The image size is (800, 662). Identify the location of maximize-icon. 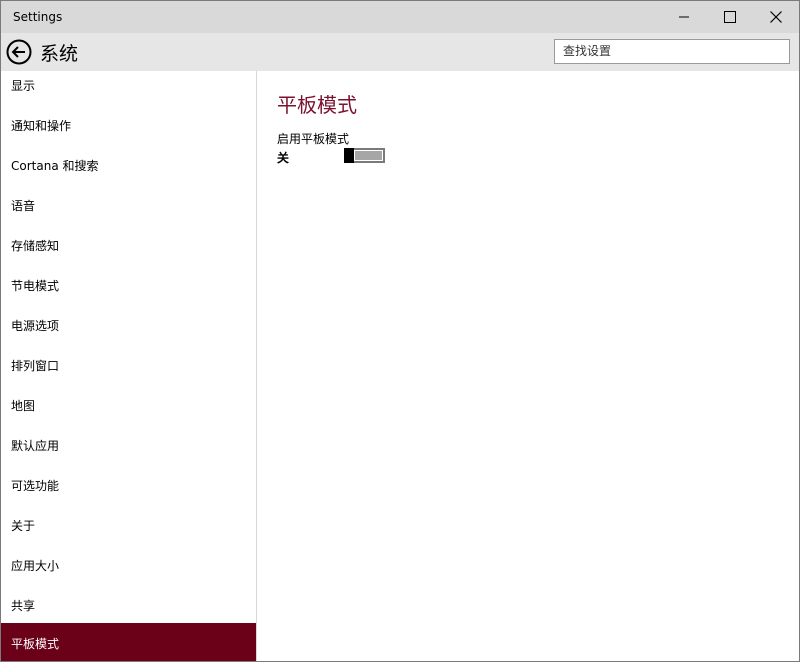
(730, 17).